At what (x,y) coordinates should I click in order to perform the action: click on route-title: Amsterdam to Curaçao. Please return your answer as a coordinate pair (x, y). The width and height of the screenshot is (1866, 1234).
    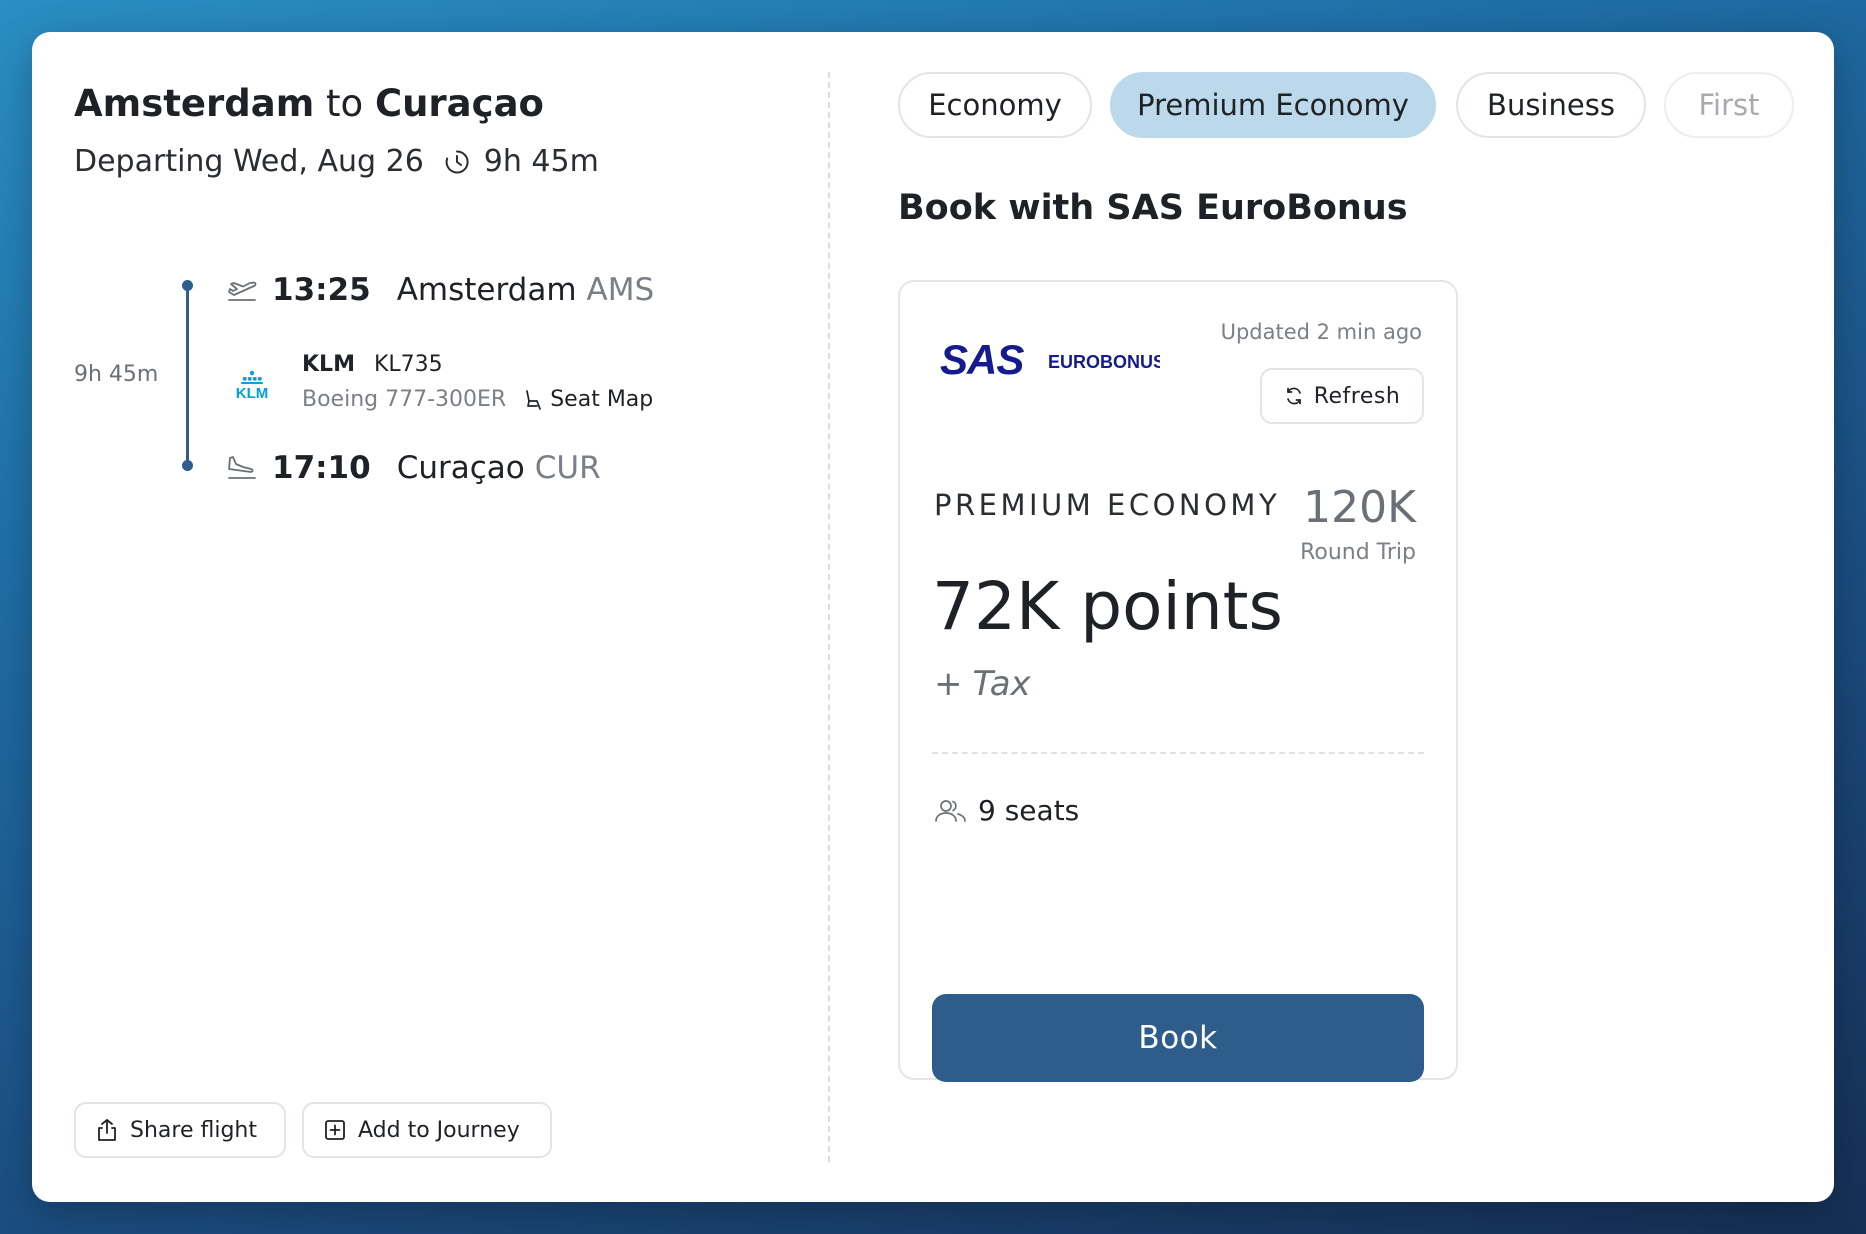
    Looking at the image, I should click on (309, 103).